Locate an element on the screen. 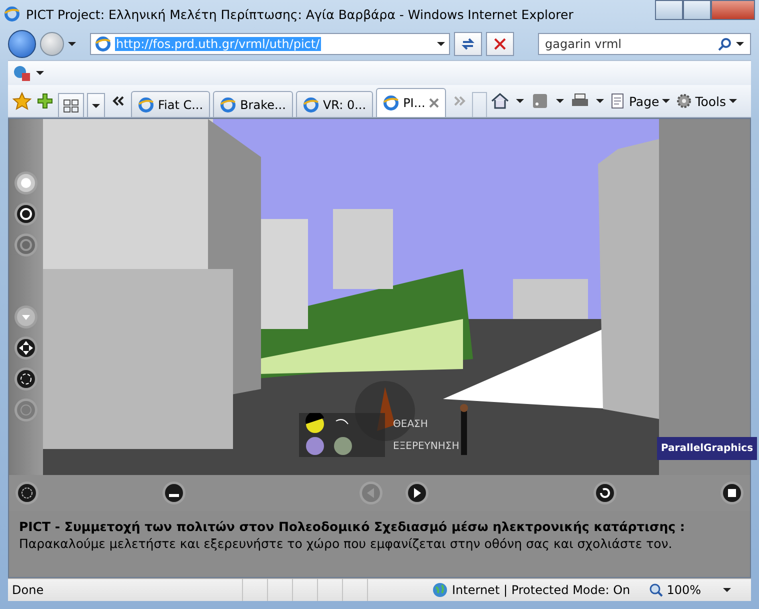  play-button-icon is located at coordinates (416, 493).